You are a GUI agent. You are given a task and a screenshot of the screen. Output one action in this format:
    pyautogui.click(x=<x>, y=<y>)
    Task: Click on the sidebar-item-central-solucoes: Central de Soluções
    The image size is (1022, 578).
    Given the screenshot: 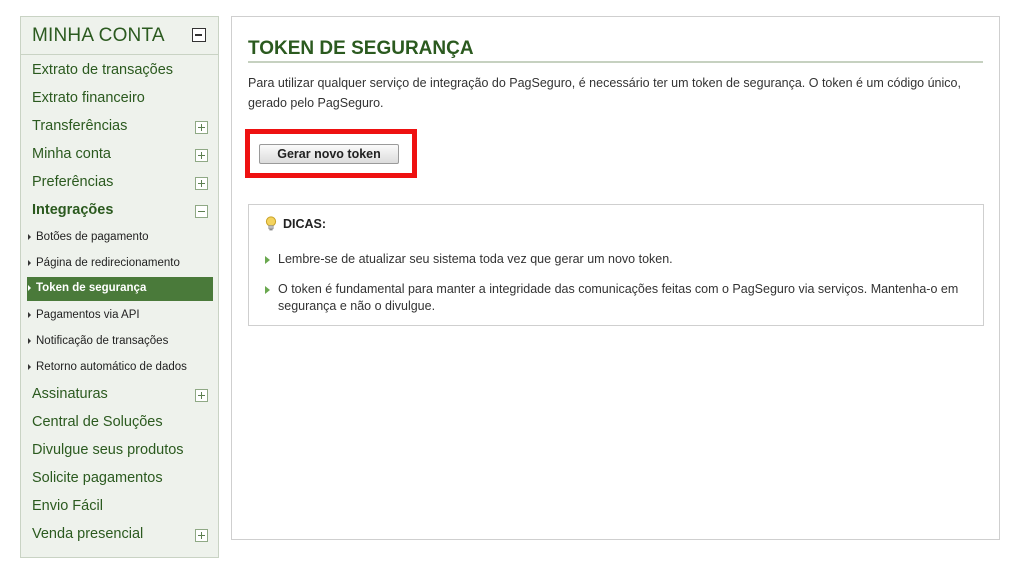 What is the action you would take?
    pyautogui.click(x=119, y=423)
    